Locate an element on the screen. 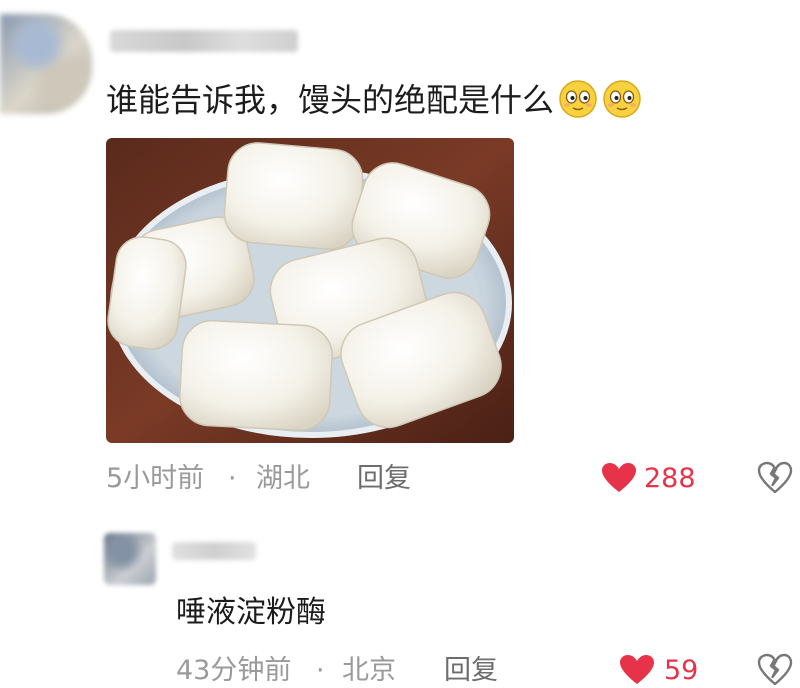 This screenshot has width=800, height=688. replier-name is located at coordinates (214, 551).